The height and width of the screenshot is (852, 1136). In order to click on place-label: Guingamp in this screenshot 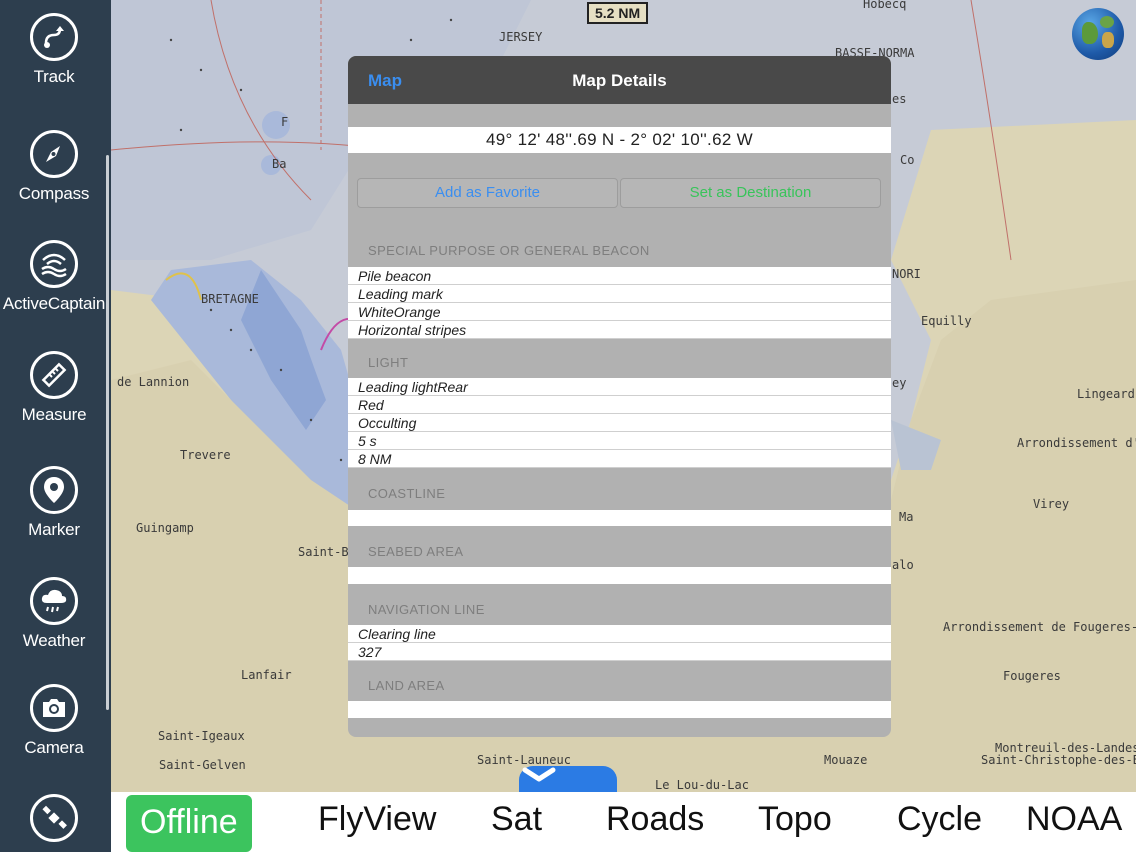, I will do `click(165, 528)`.